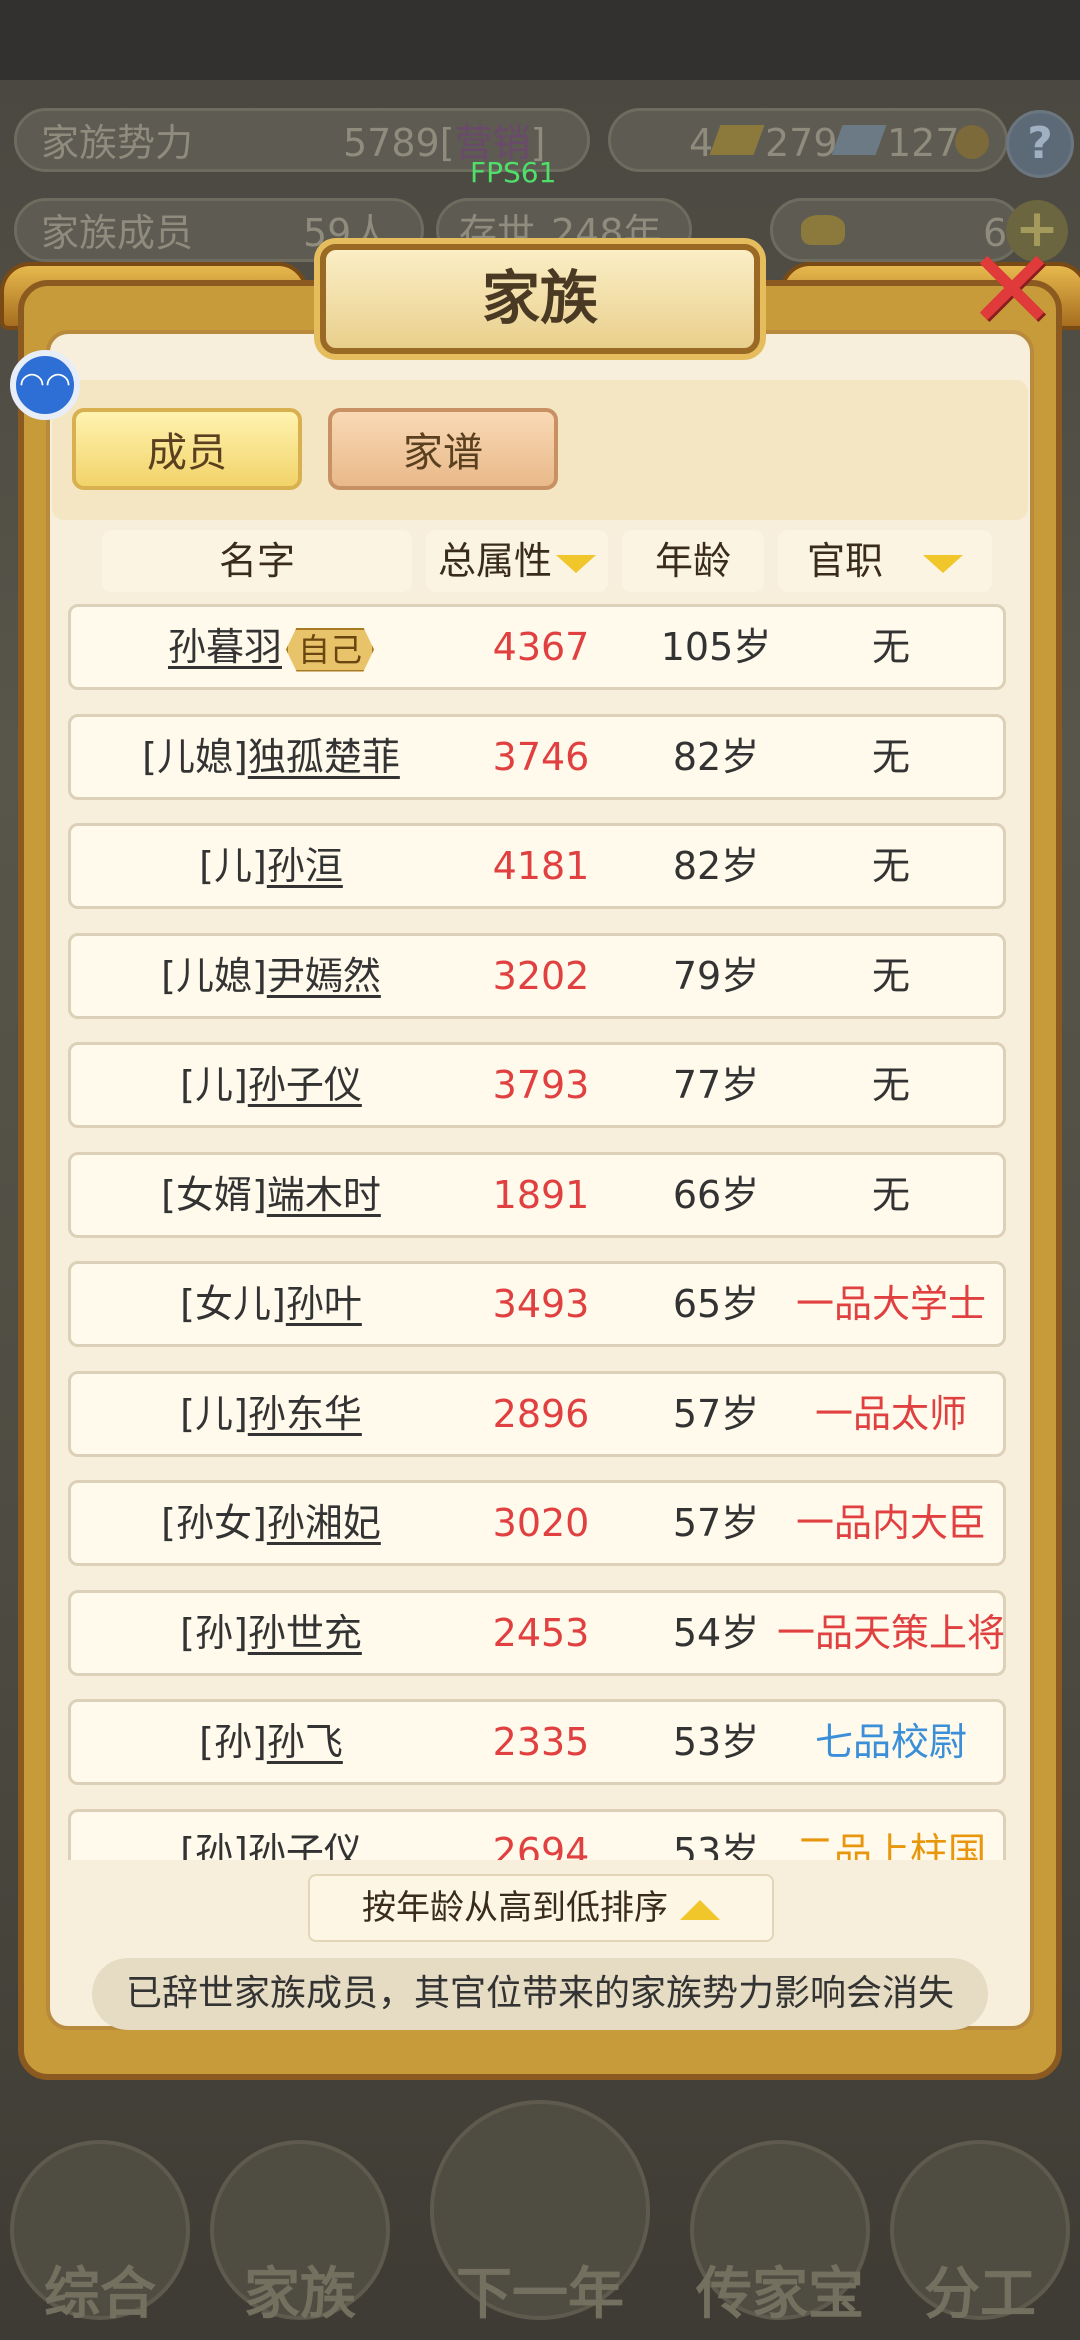 The width and height of the screenshot is (1080, 2340). I want to click on member-name-cell: [儿]孙洹, so click(271, 866).